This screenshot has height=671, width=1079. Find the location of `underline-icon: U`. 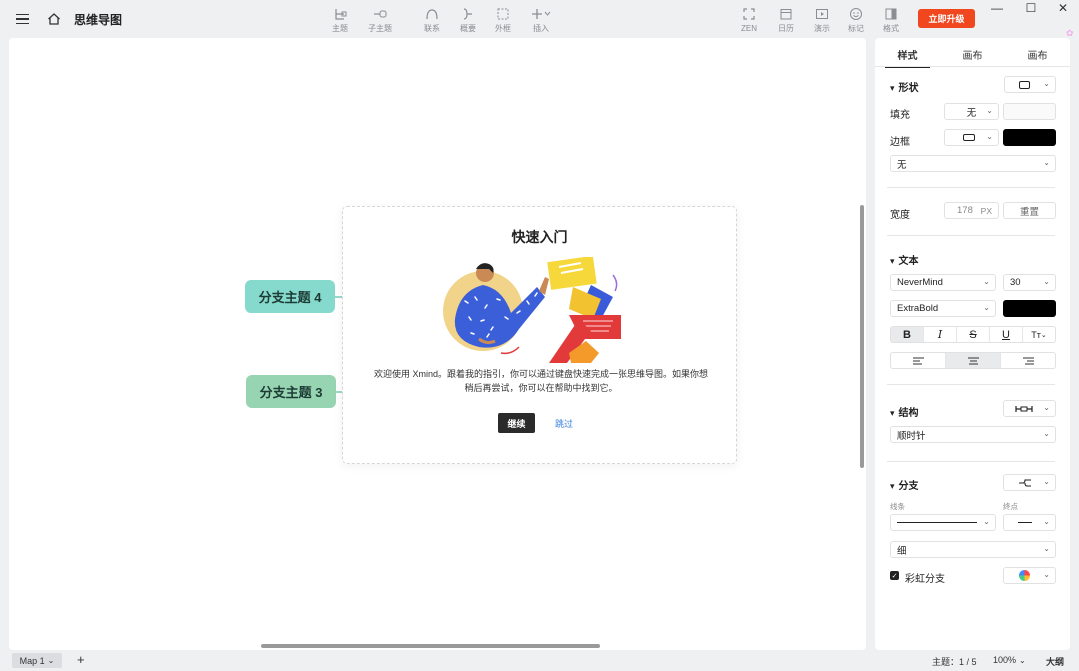

underline-icon: U is located at coordinates (1006, 334).